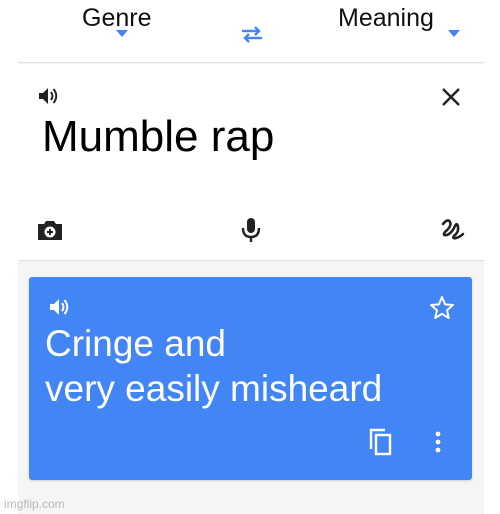 This screenshot has width=500, height=514. What do you see at coordinates (60, 307) in the screenshot?
I see `output-speaker-icon` at bounding box center [60, 307].